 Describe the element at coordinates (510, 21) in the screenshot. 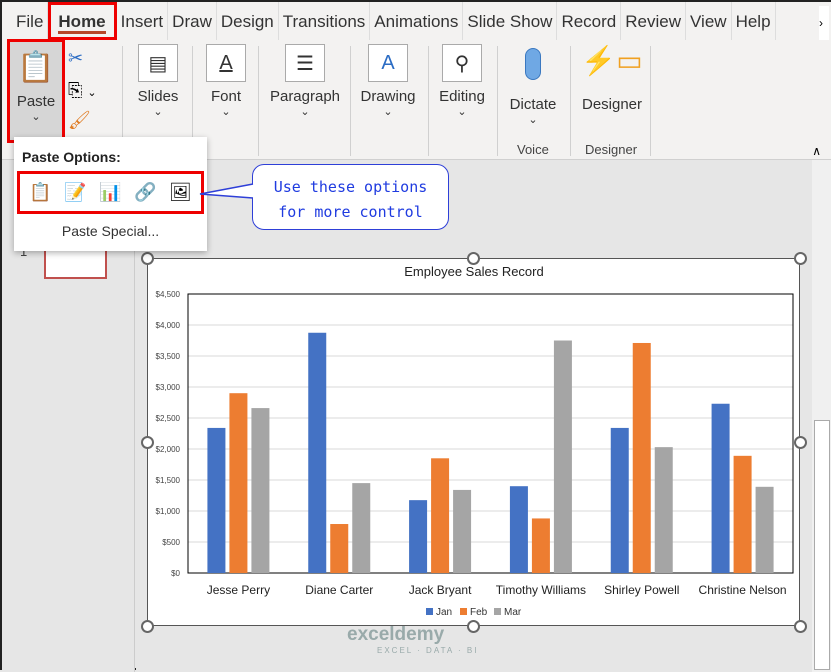

I see `tab-slide-show: Slide Show` at that location.